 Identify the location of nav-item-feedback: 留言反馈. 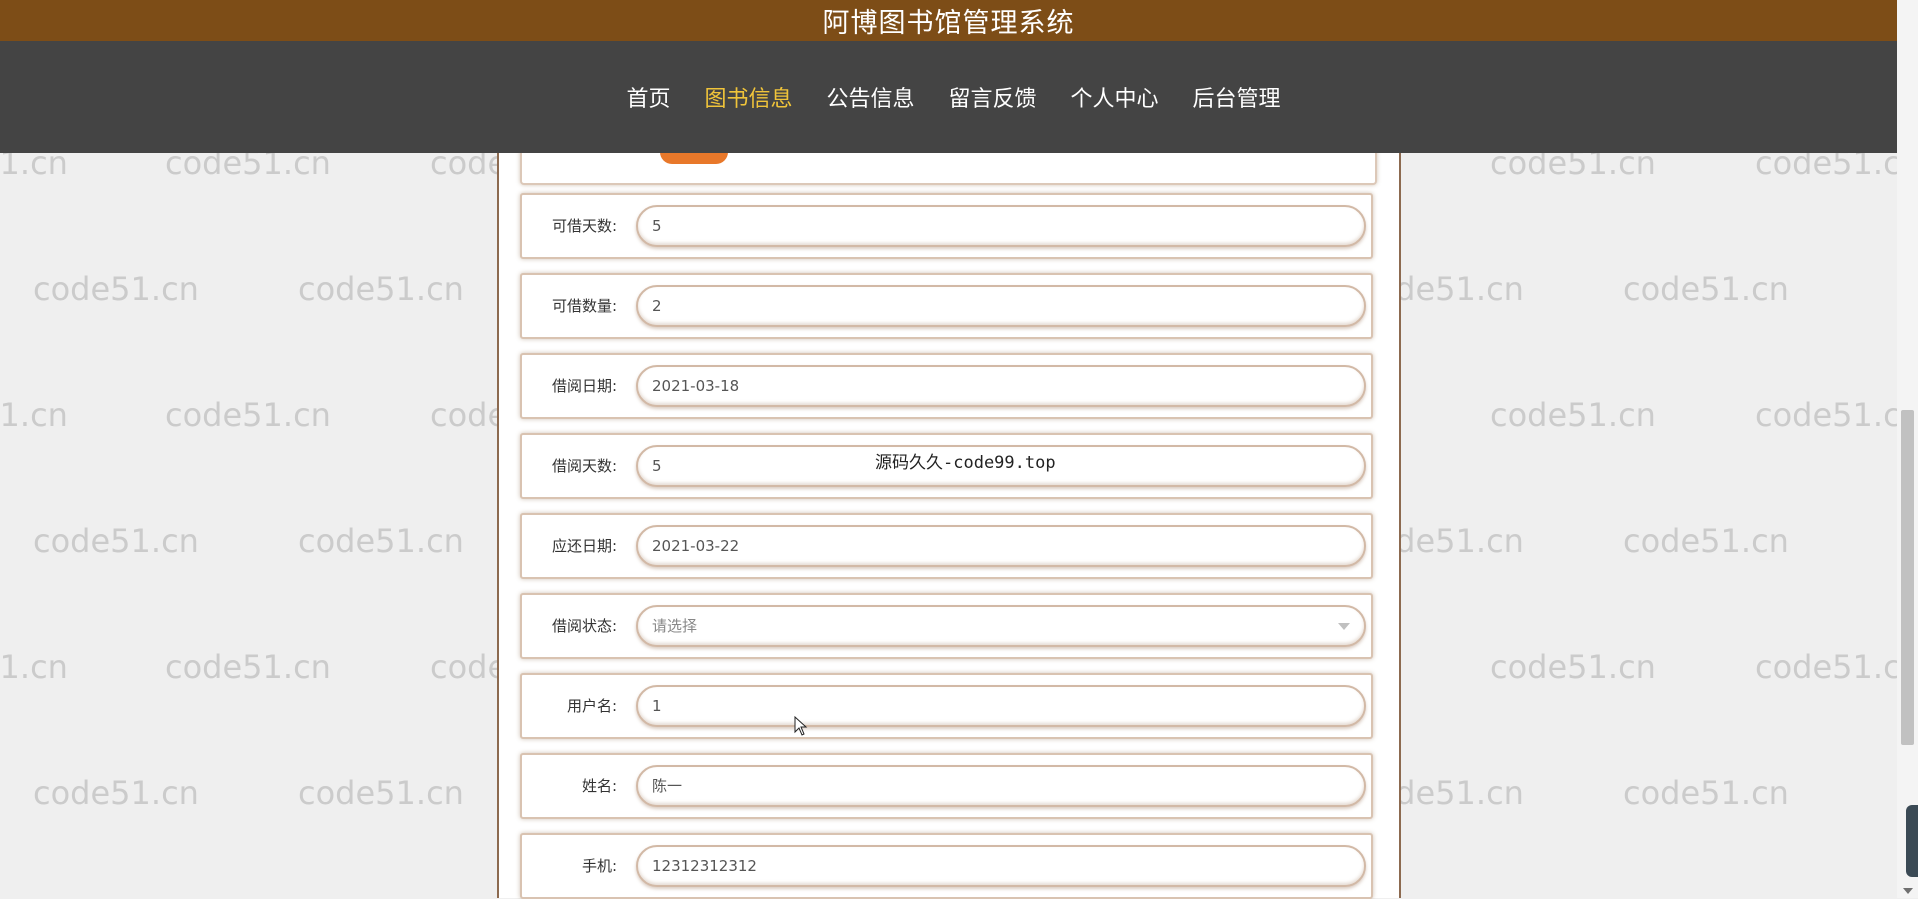
(993, 97).